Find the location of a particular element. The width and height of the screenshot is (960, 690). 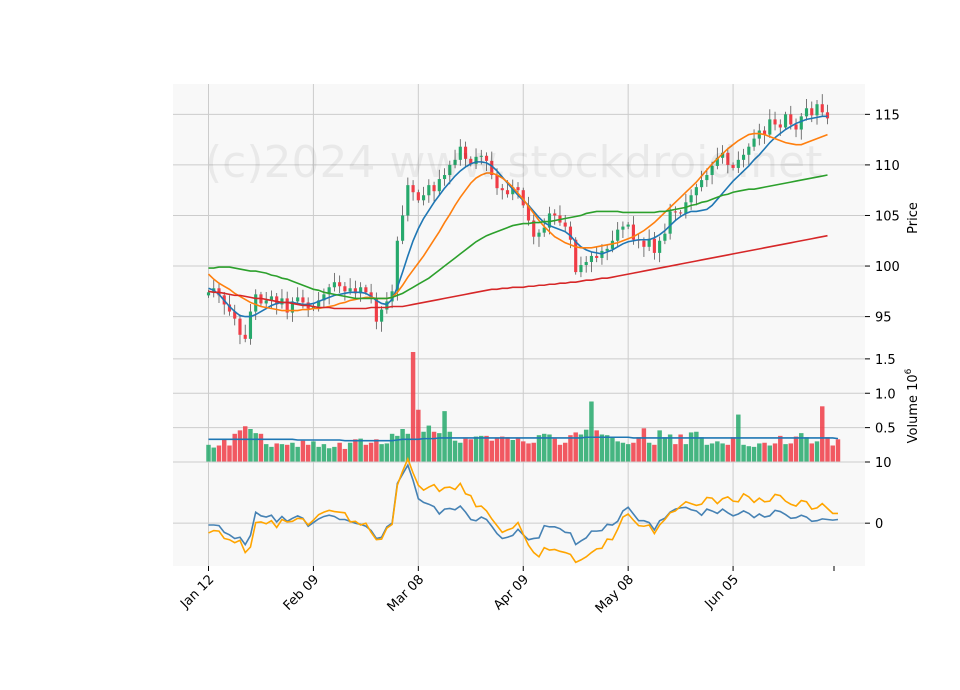

price-ytick-label: 100 is located at coordinates (887, 267).